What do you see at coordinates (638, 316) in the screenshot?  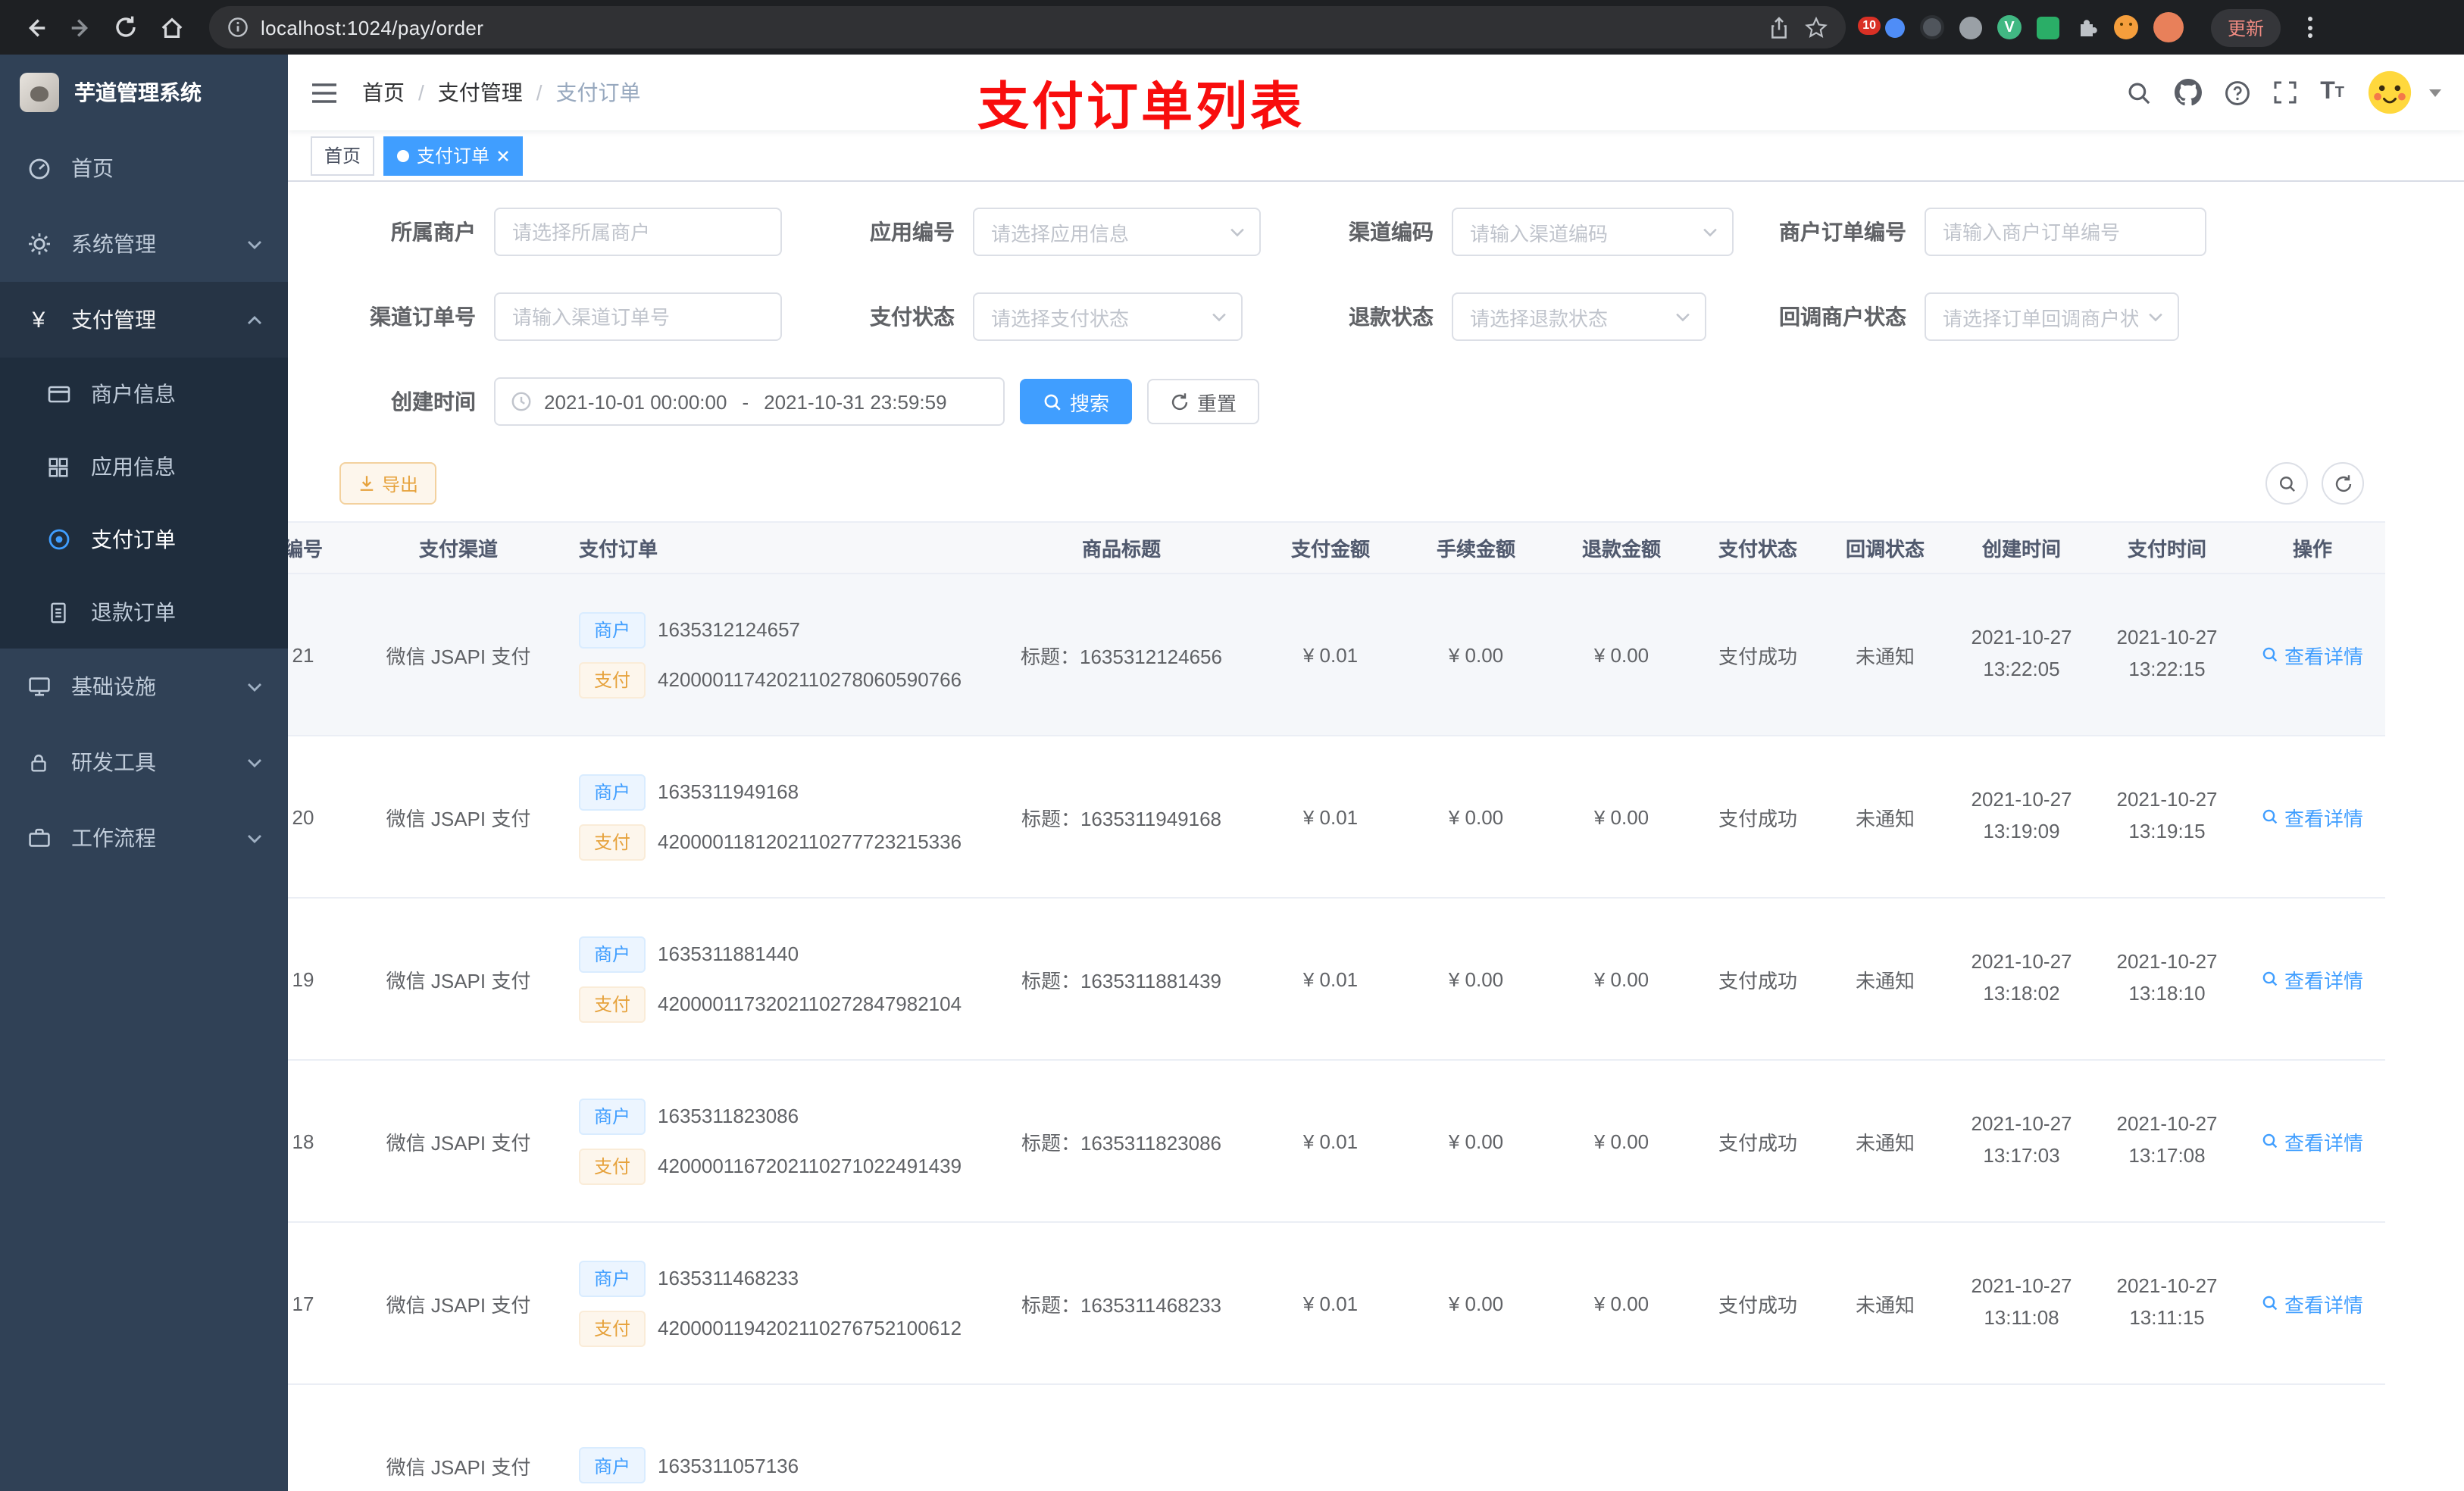 I see `channel-order-no-input` at bounding box center [638, 316].